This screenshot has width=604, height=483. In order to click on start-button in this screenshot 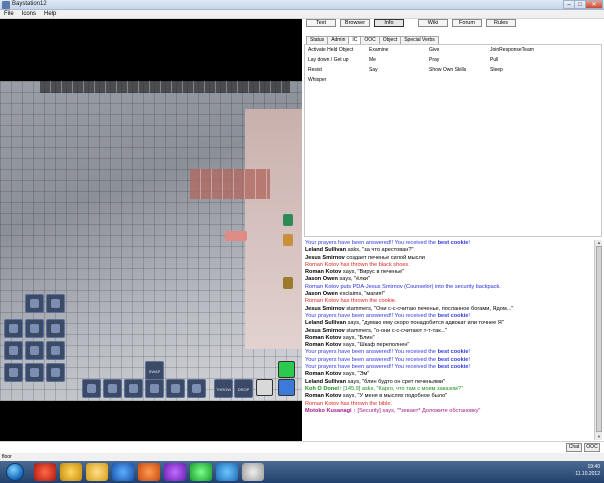, I will do `click(15, 472)`.